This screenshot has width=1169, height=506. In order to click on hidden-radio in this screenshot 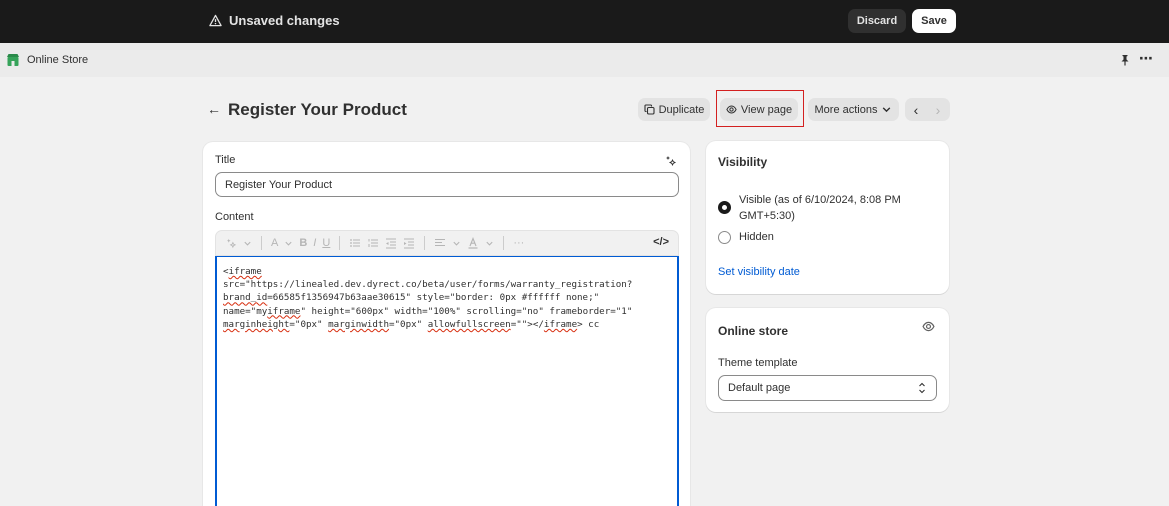, I will do `click(724, 237)`.